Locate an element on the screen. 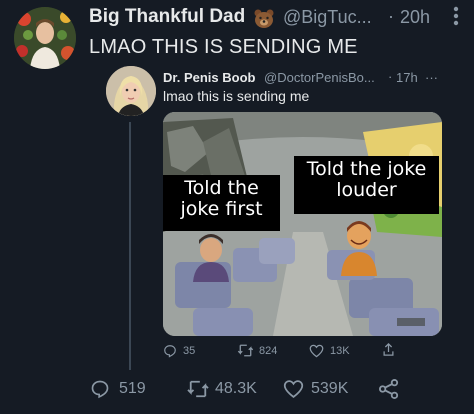 This screenshot has width=474, height=414. quoted-like-icon is located at coordinates (316, 351).